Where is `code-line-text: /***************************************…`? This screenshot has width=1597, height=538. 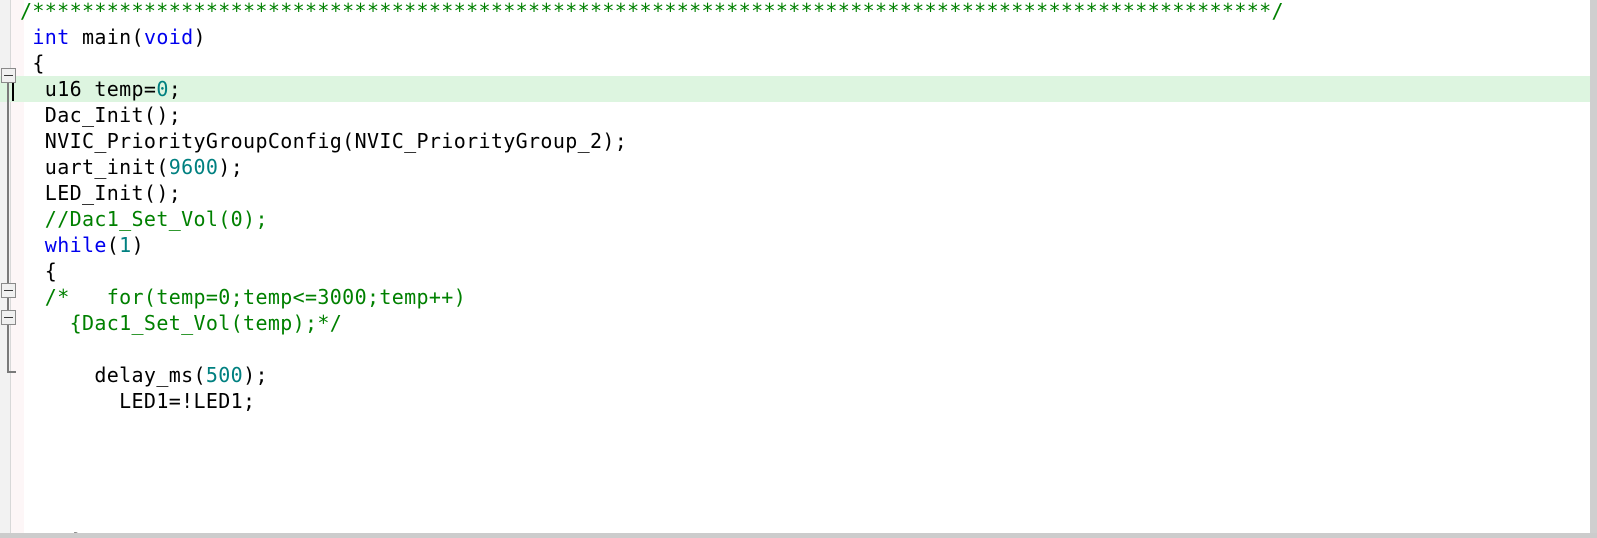
code-line-text: /***************************************… is located at coordinates (642, 12).